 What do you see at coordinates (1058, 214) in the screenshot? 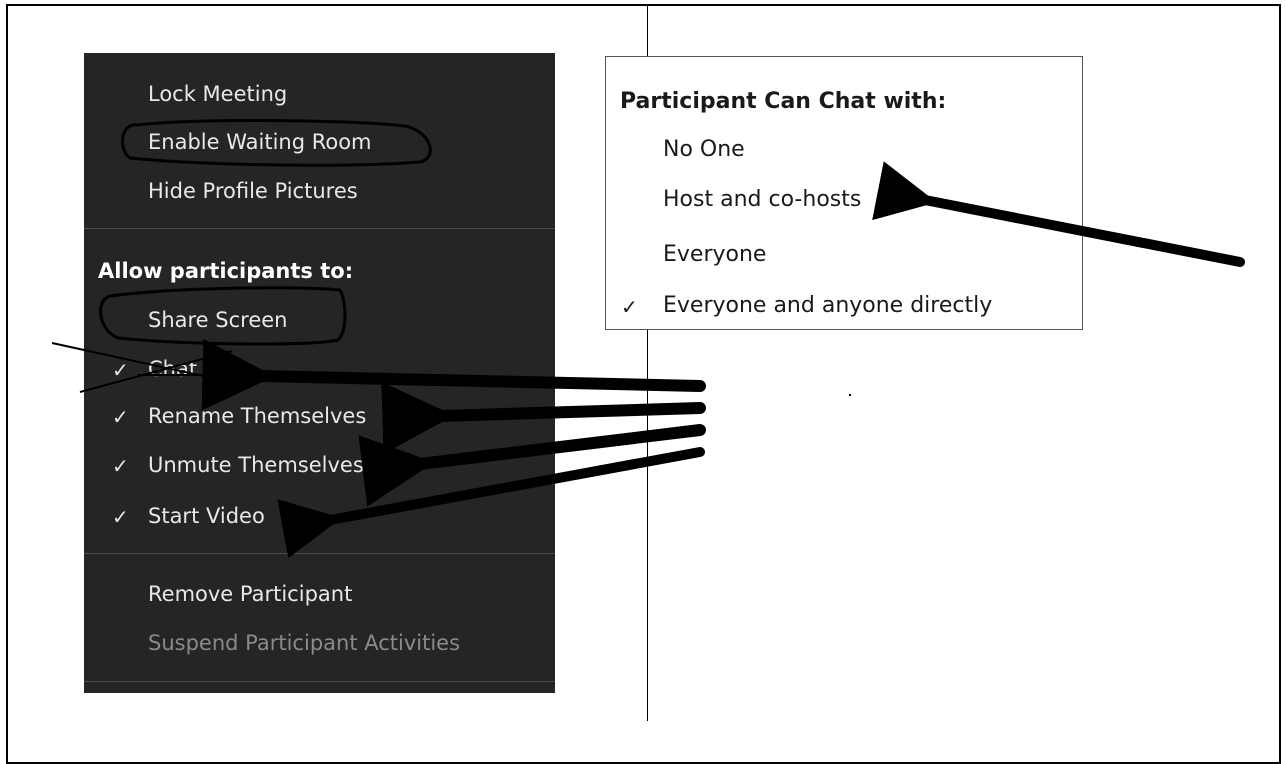
I see `arrow-to-host-cohosts` at bounding box center [1058, 214].